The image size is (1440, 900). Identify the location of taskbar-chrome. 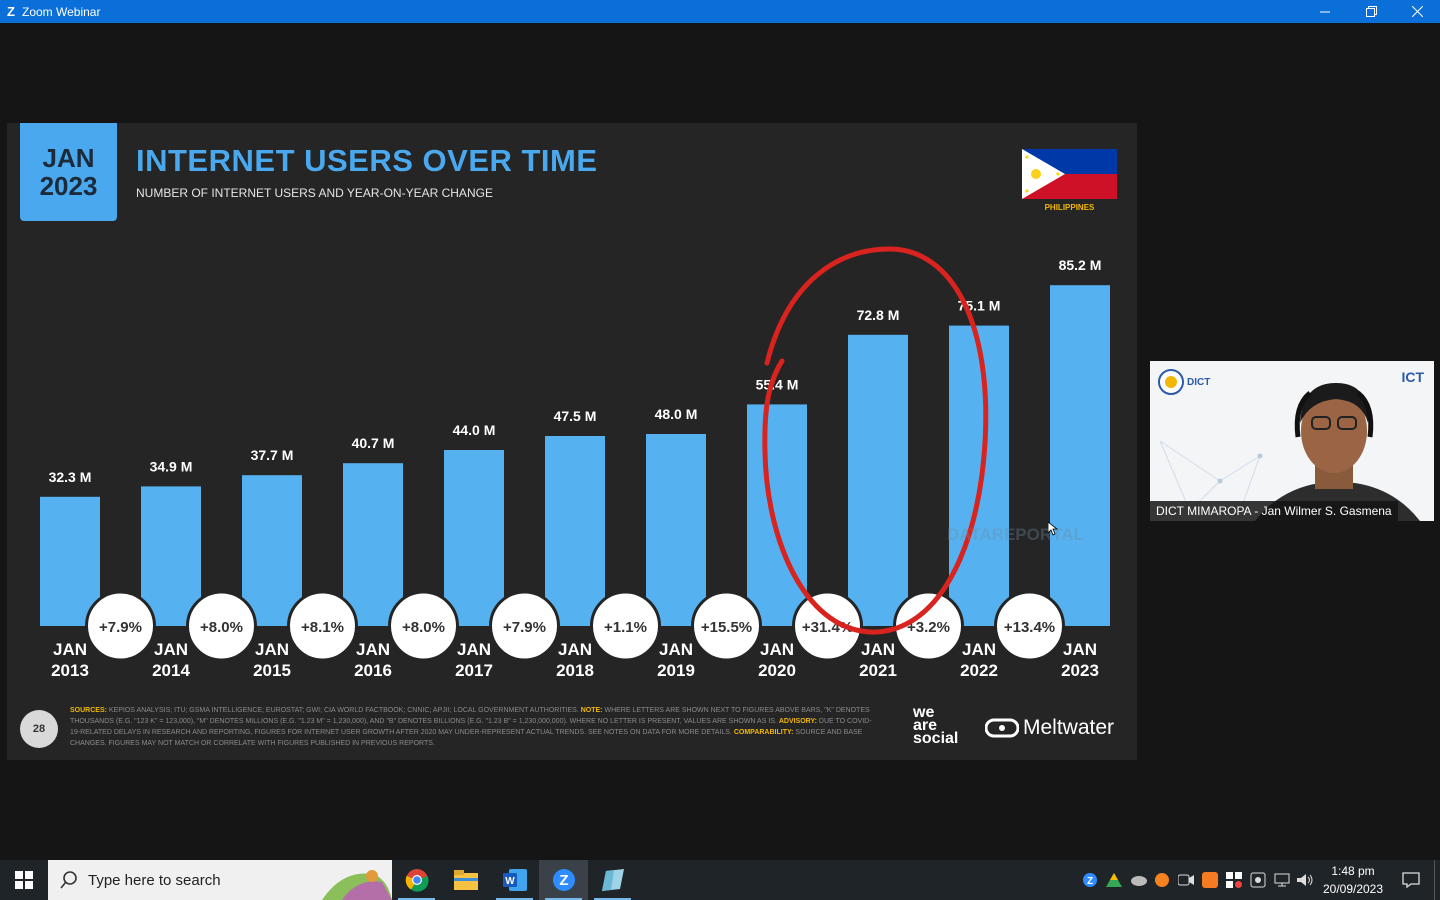
(416, 880).